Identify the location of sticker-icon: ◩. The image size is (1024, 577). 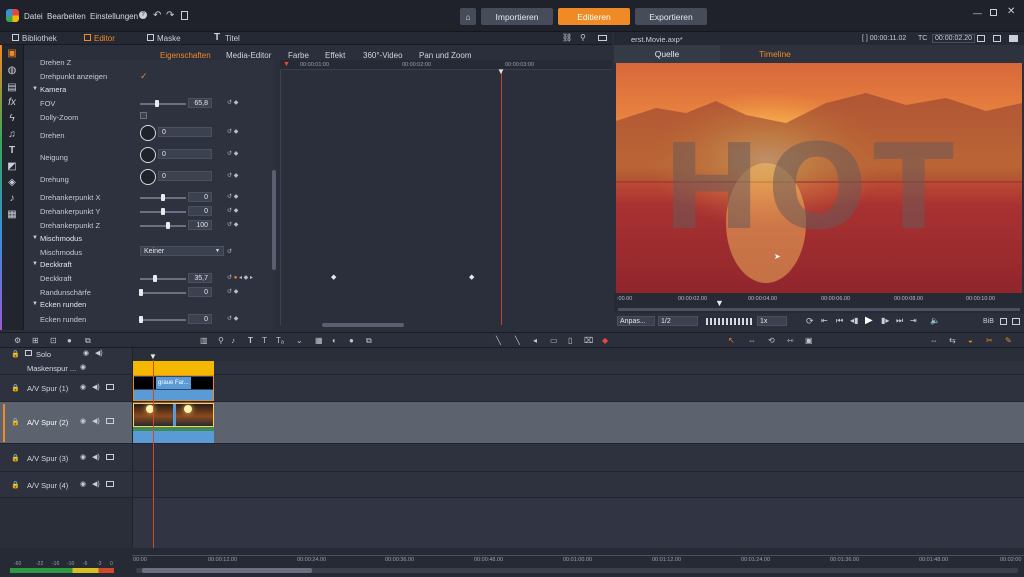
(12, 167).